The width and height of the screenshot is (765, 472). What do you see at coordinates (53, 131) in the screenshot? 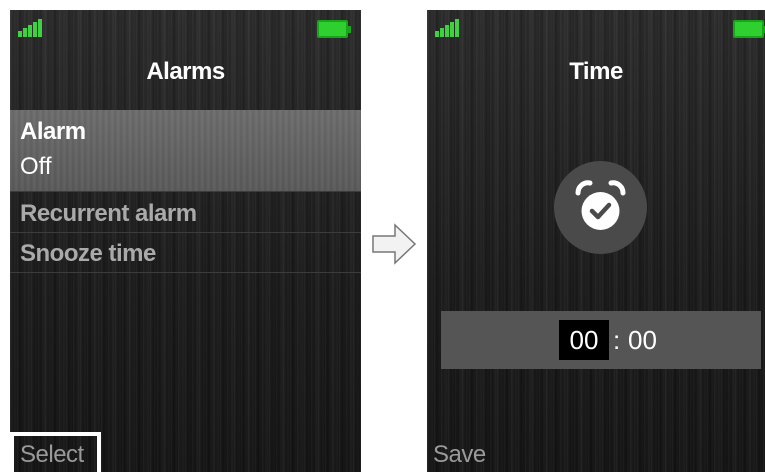
I see `menu-item-label: Alarm` at bounding box center [53, 131].